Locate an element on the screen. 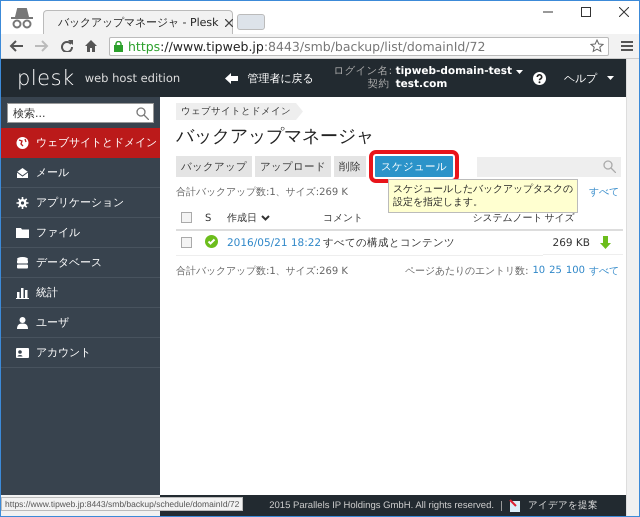 This screenshot has width=640, height=517. note-pencil-icon is located at coordinates (515, 505).